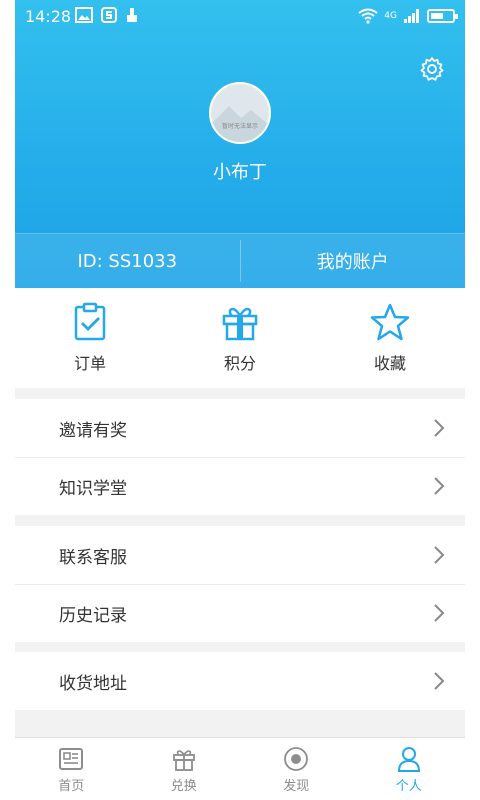 Image resolution: width=480 pixels, height=800 pixels. I want to click on nav-profile: 个人, so click(409, 769).